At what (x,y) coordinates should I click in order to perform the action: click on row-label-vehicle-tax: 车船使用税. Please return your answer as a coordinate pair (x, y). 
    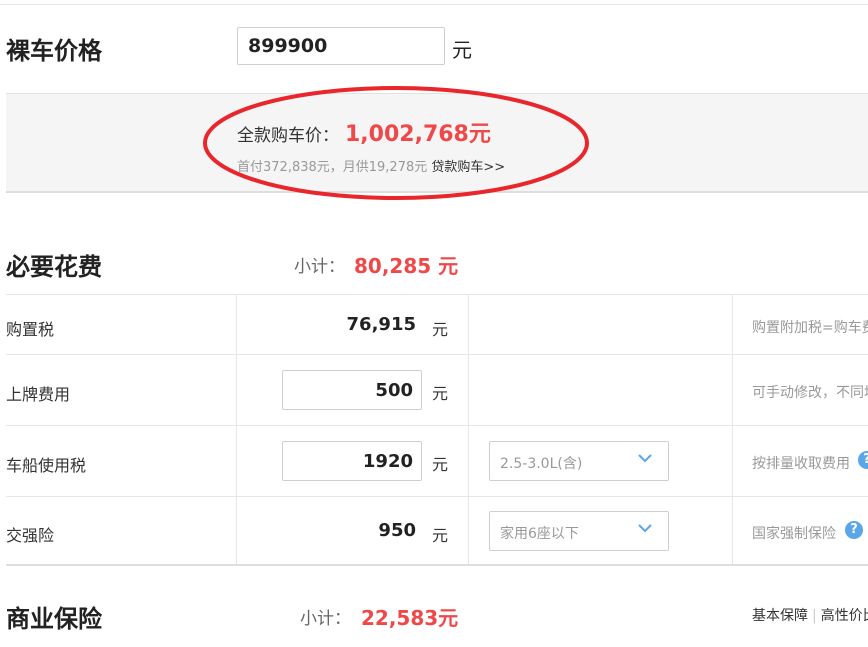
    Looking at the image, I should click on (46, 465).